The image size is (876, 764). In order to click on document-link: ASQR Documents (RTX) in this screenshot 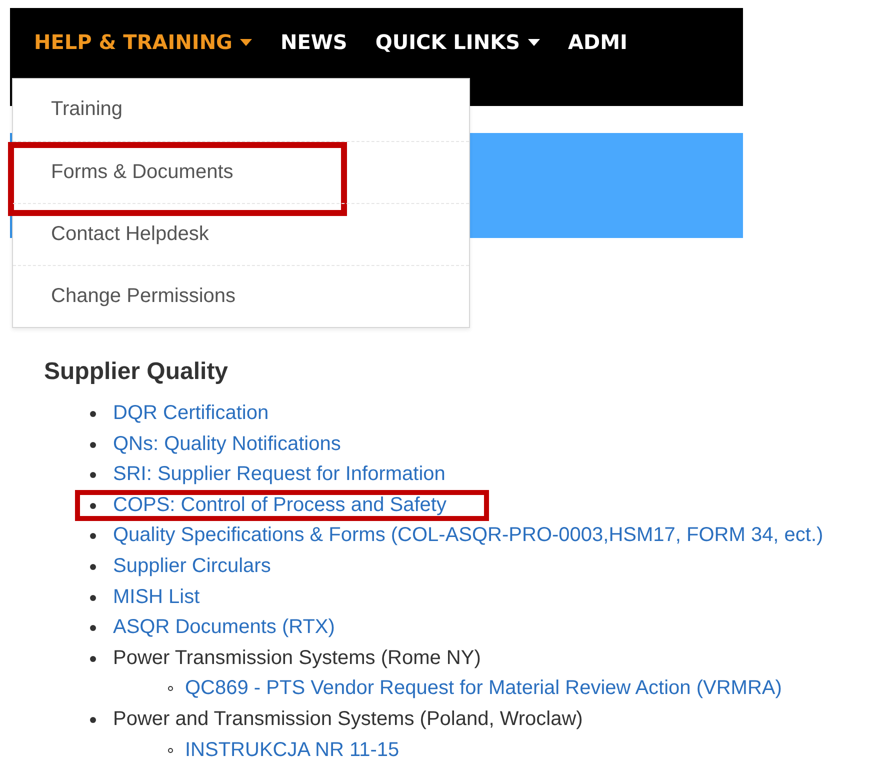, I will do `click(224, 627)`.